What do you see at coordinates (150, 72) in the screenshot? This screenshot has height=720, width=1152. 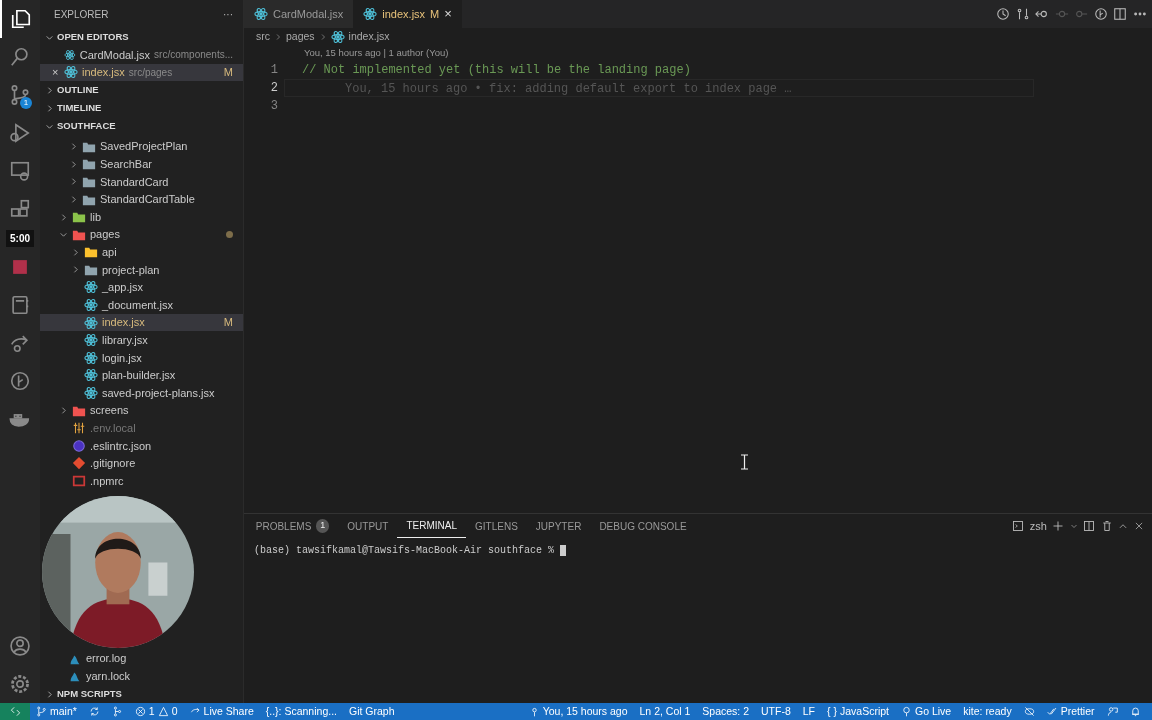 I see `file-path: src/pages` at bounding box center [150, 72].